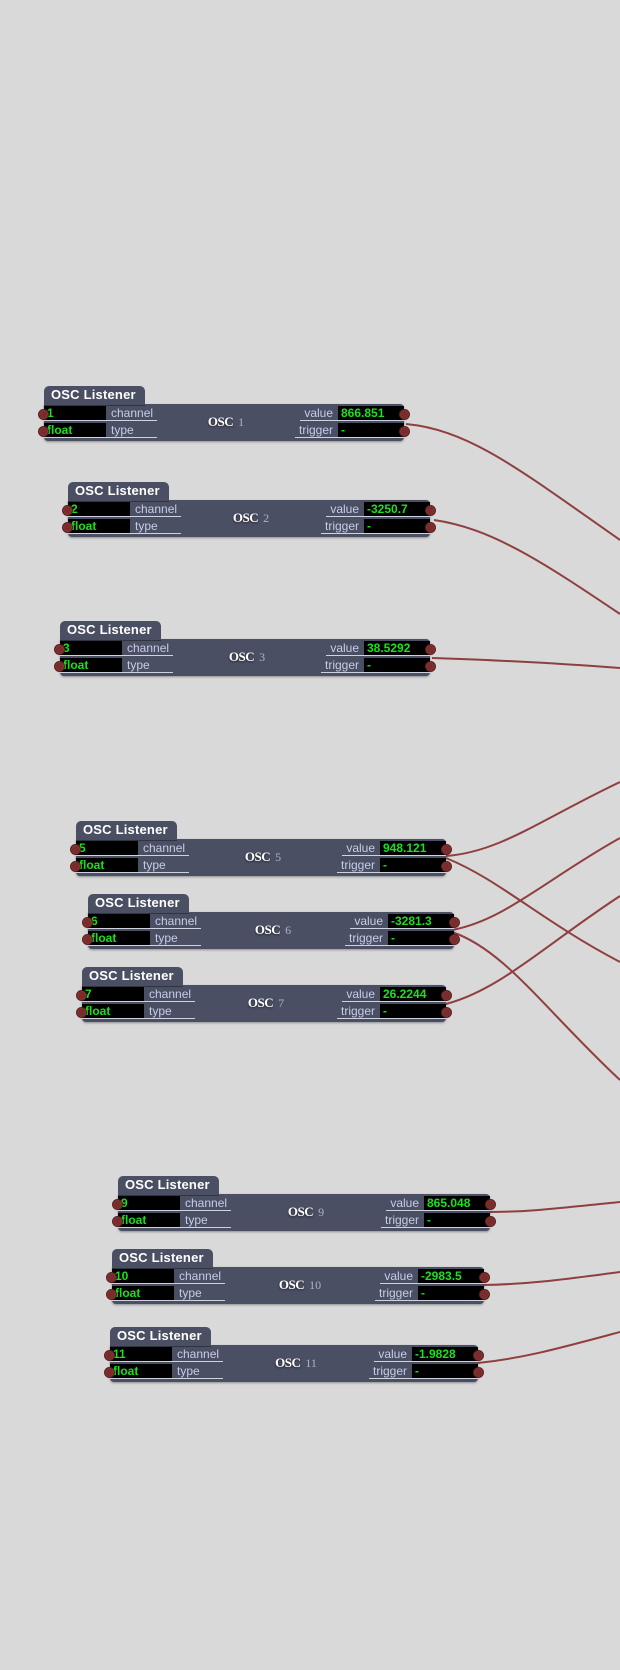 The image size is (620, 1670). I want to click on channel-input: 6, so click(119, 921).